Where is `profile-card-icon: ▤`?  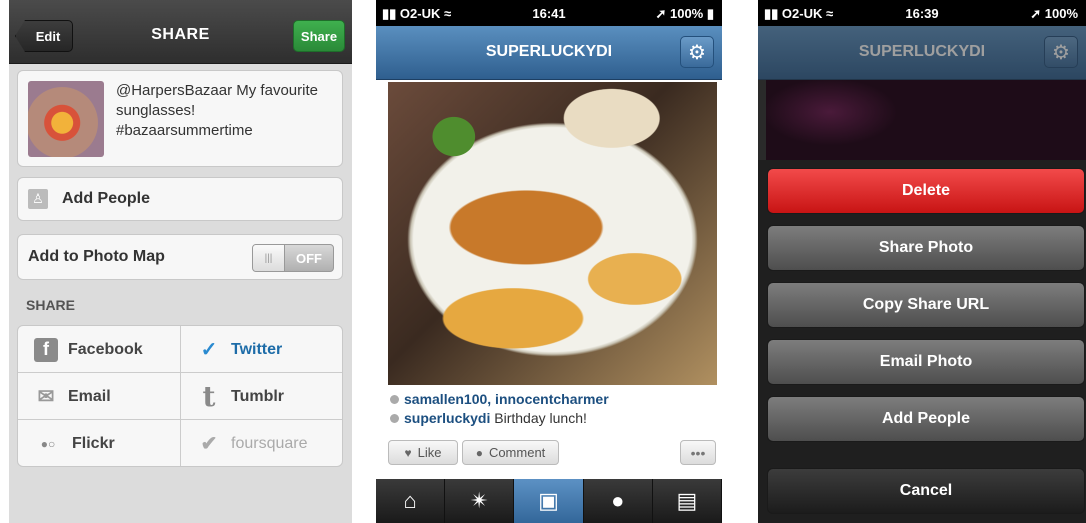 profile-card-icon: ▤ is located at coordinates (687, 500).